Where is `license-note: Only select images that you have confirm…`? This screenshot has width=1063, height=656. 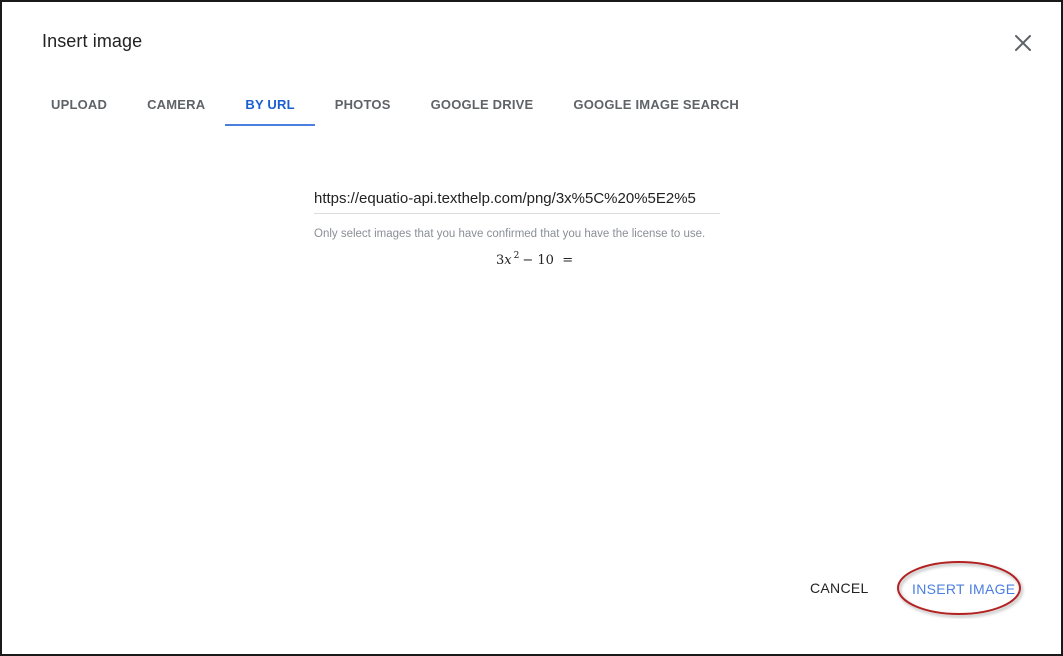
license-note: Only select images that you have confirm… is located at coordinates (510, 234).